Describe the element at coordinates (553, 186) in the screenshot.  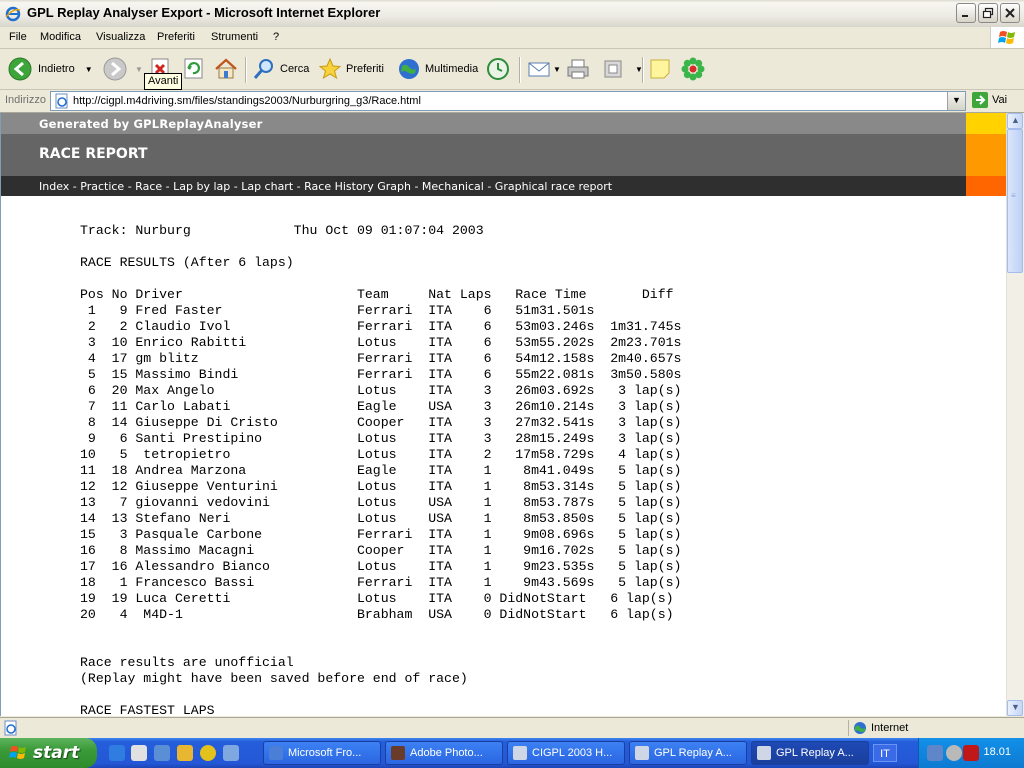
I see `nav-link-graphical-race-report: Graphical race report` at that location.